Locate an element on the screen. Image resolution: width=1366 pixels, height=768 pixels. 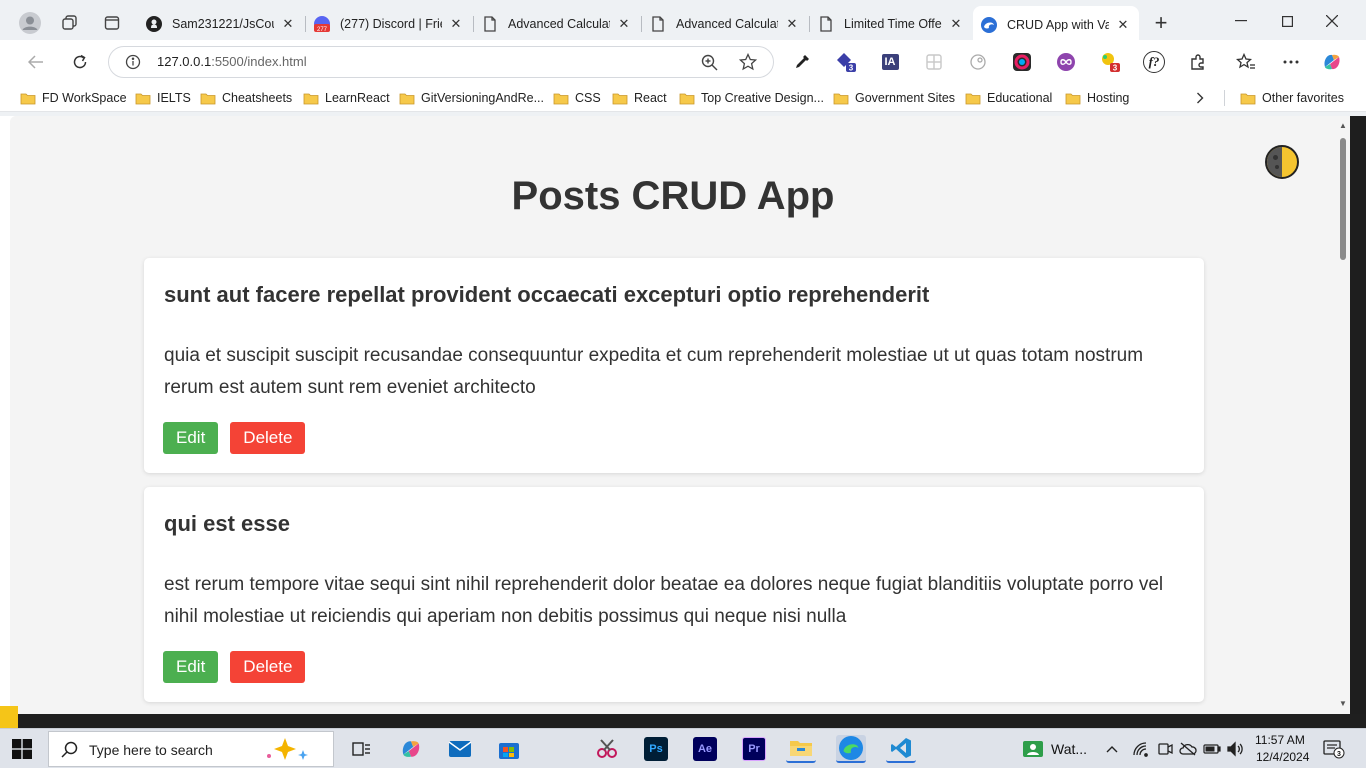
cloud-off-icon is located at coordinates (1188, 749).